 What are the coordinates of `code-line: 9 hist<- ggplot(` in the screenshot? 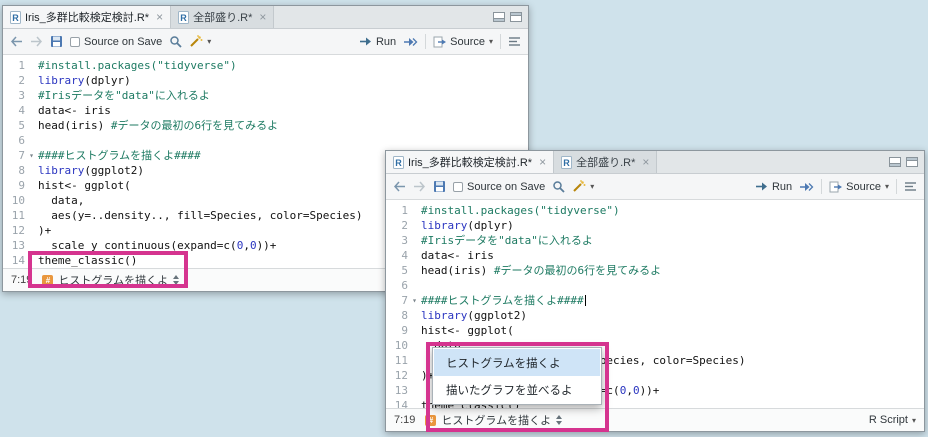 It's located at (655, 330).